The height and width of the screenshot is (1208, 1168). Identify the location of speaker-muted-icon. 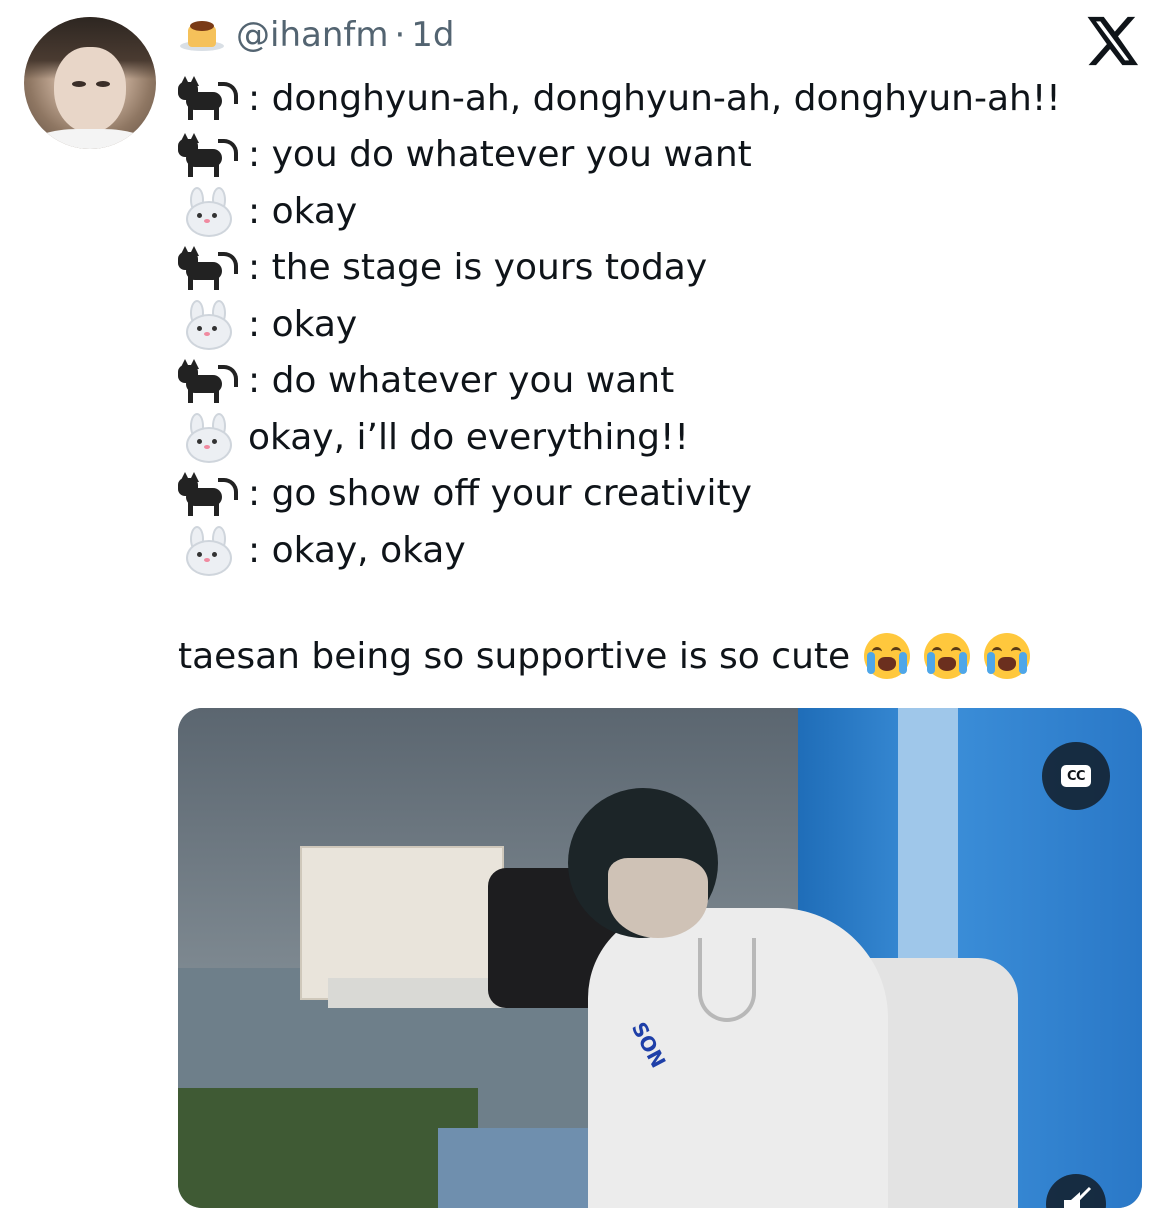
(1078, 1197).